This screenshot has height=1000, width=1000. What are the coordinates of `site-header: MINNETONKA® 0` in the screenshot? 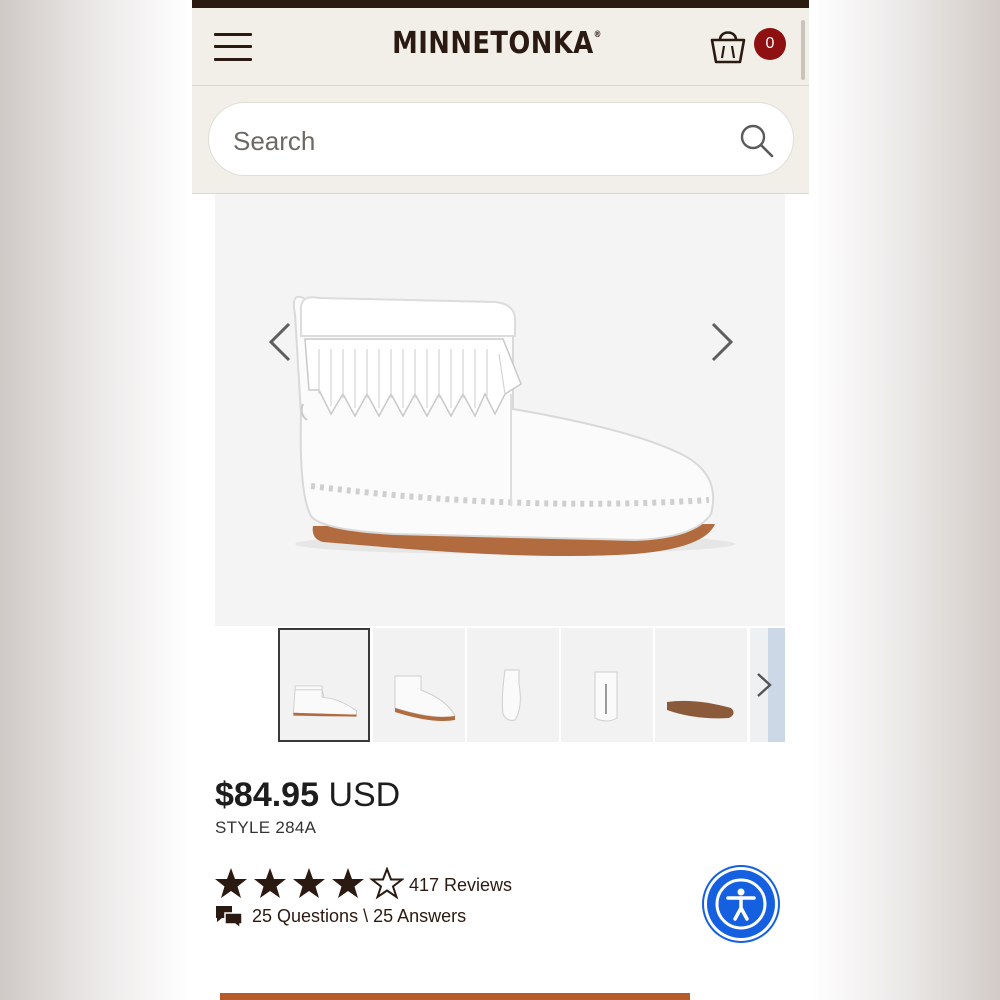 It's located at (500, 47).